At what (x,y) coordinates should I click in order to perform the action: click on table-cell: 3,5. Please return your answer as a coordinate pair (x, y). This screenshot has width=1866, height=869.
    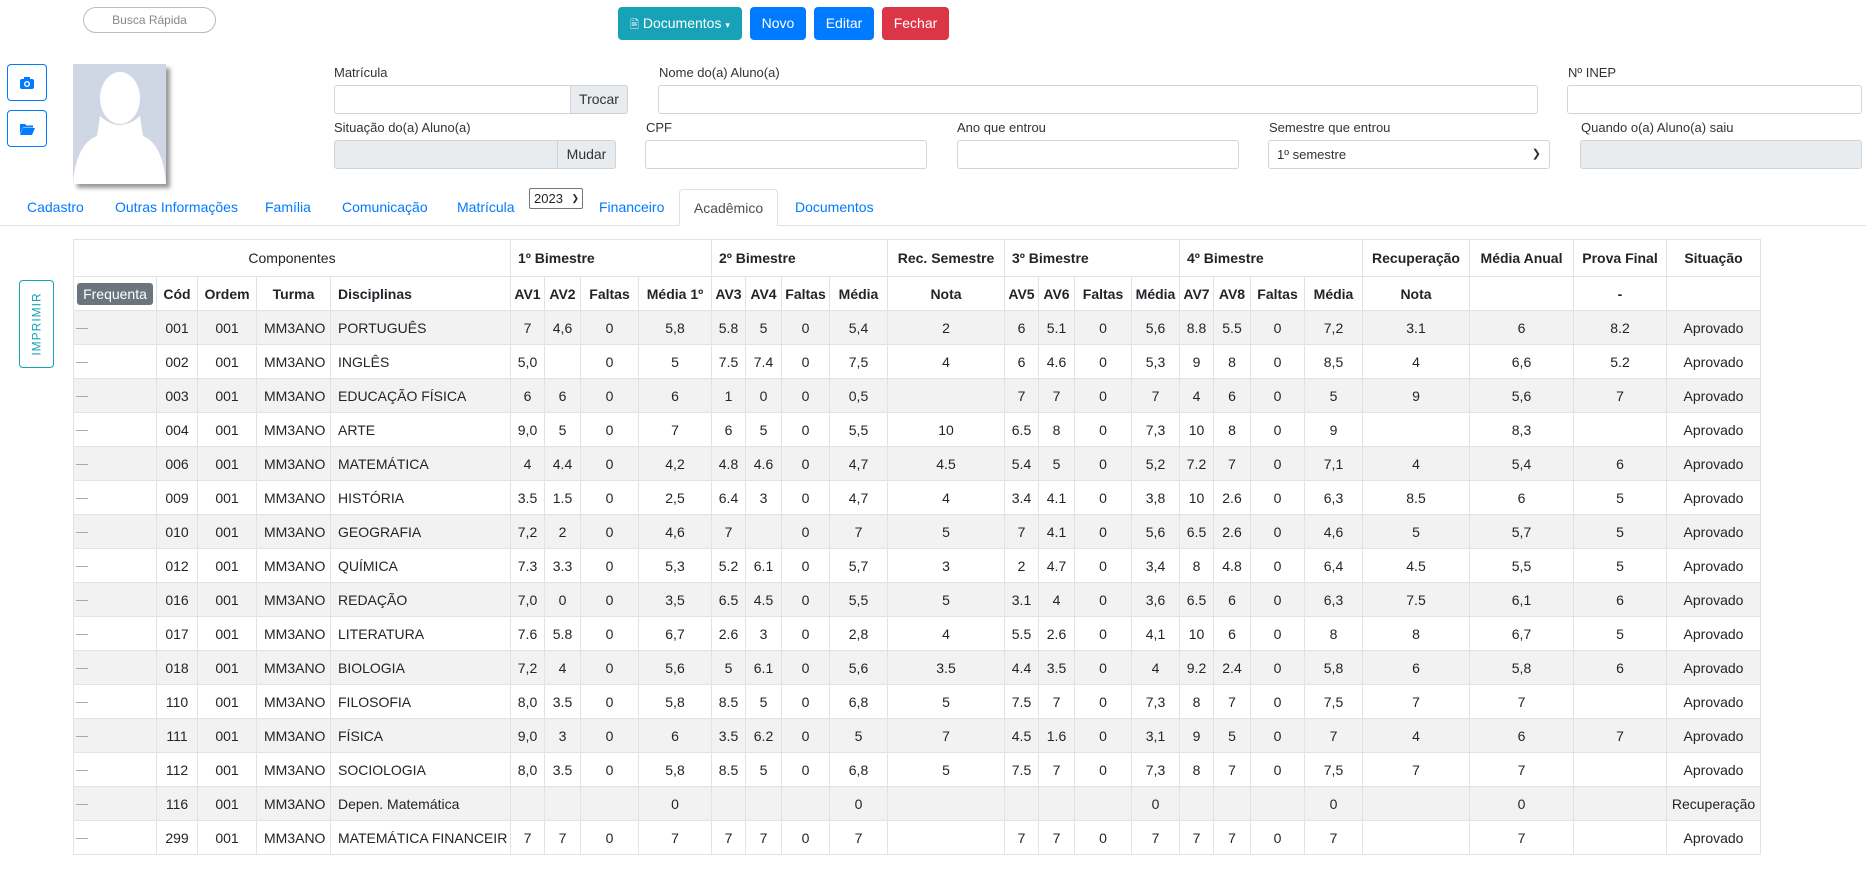
    Looking at the image, I should click on (675, 599).